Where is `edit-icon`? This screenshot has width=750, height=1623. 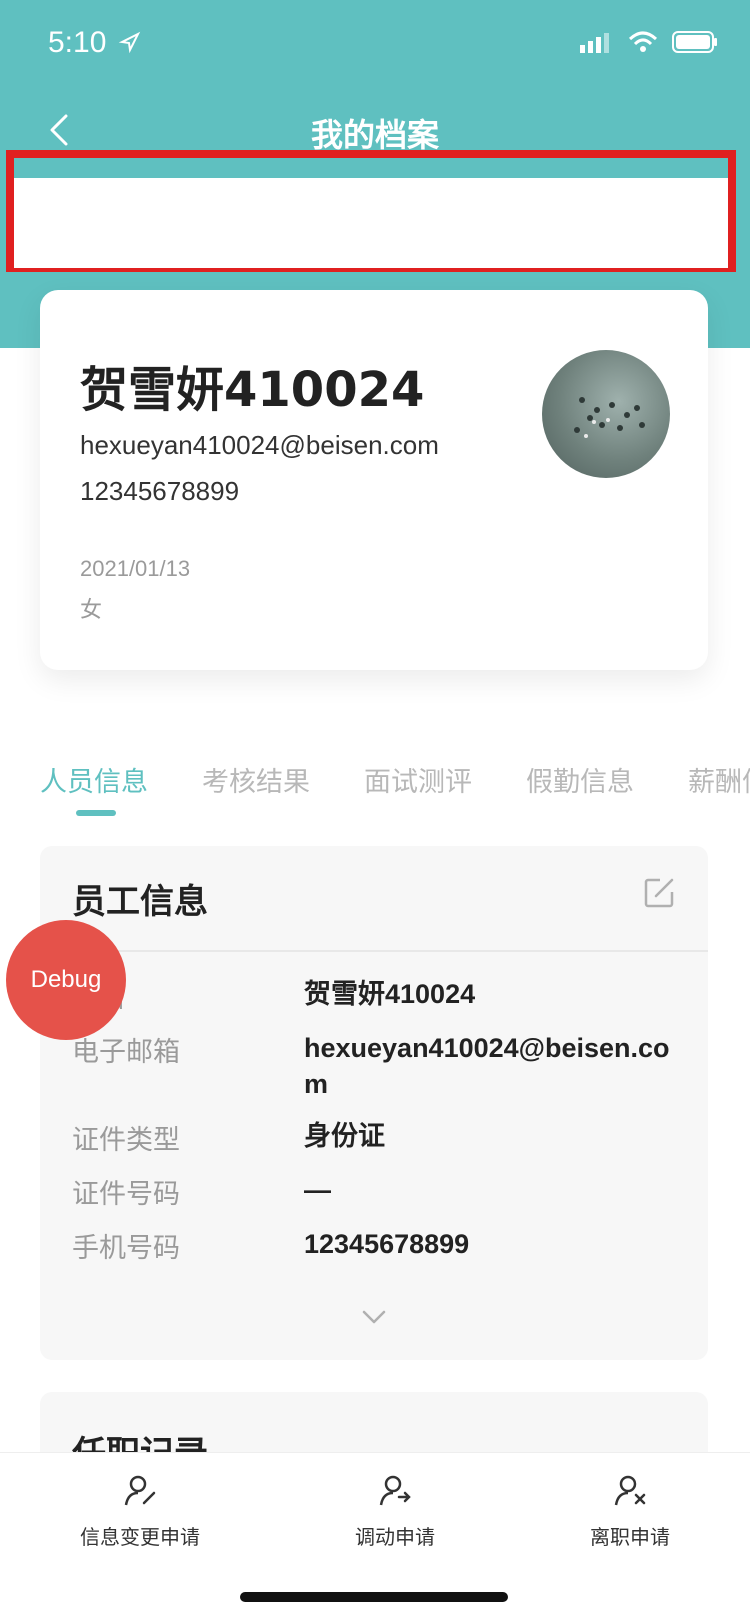
edit-icon is located at coordinates (659, 893).